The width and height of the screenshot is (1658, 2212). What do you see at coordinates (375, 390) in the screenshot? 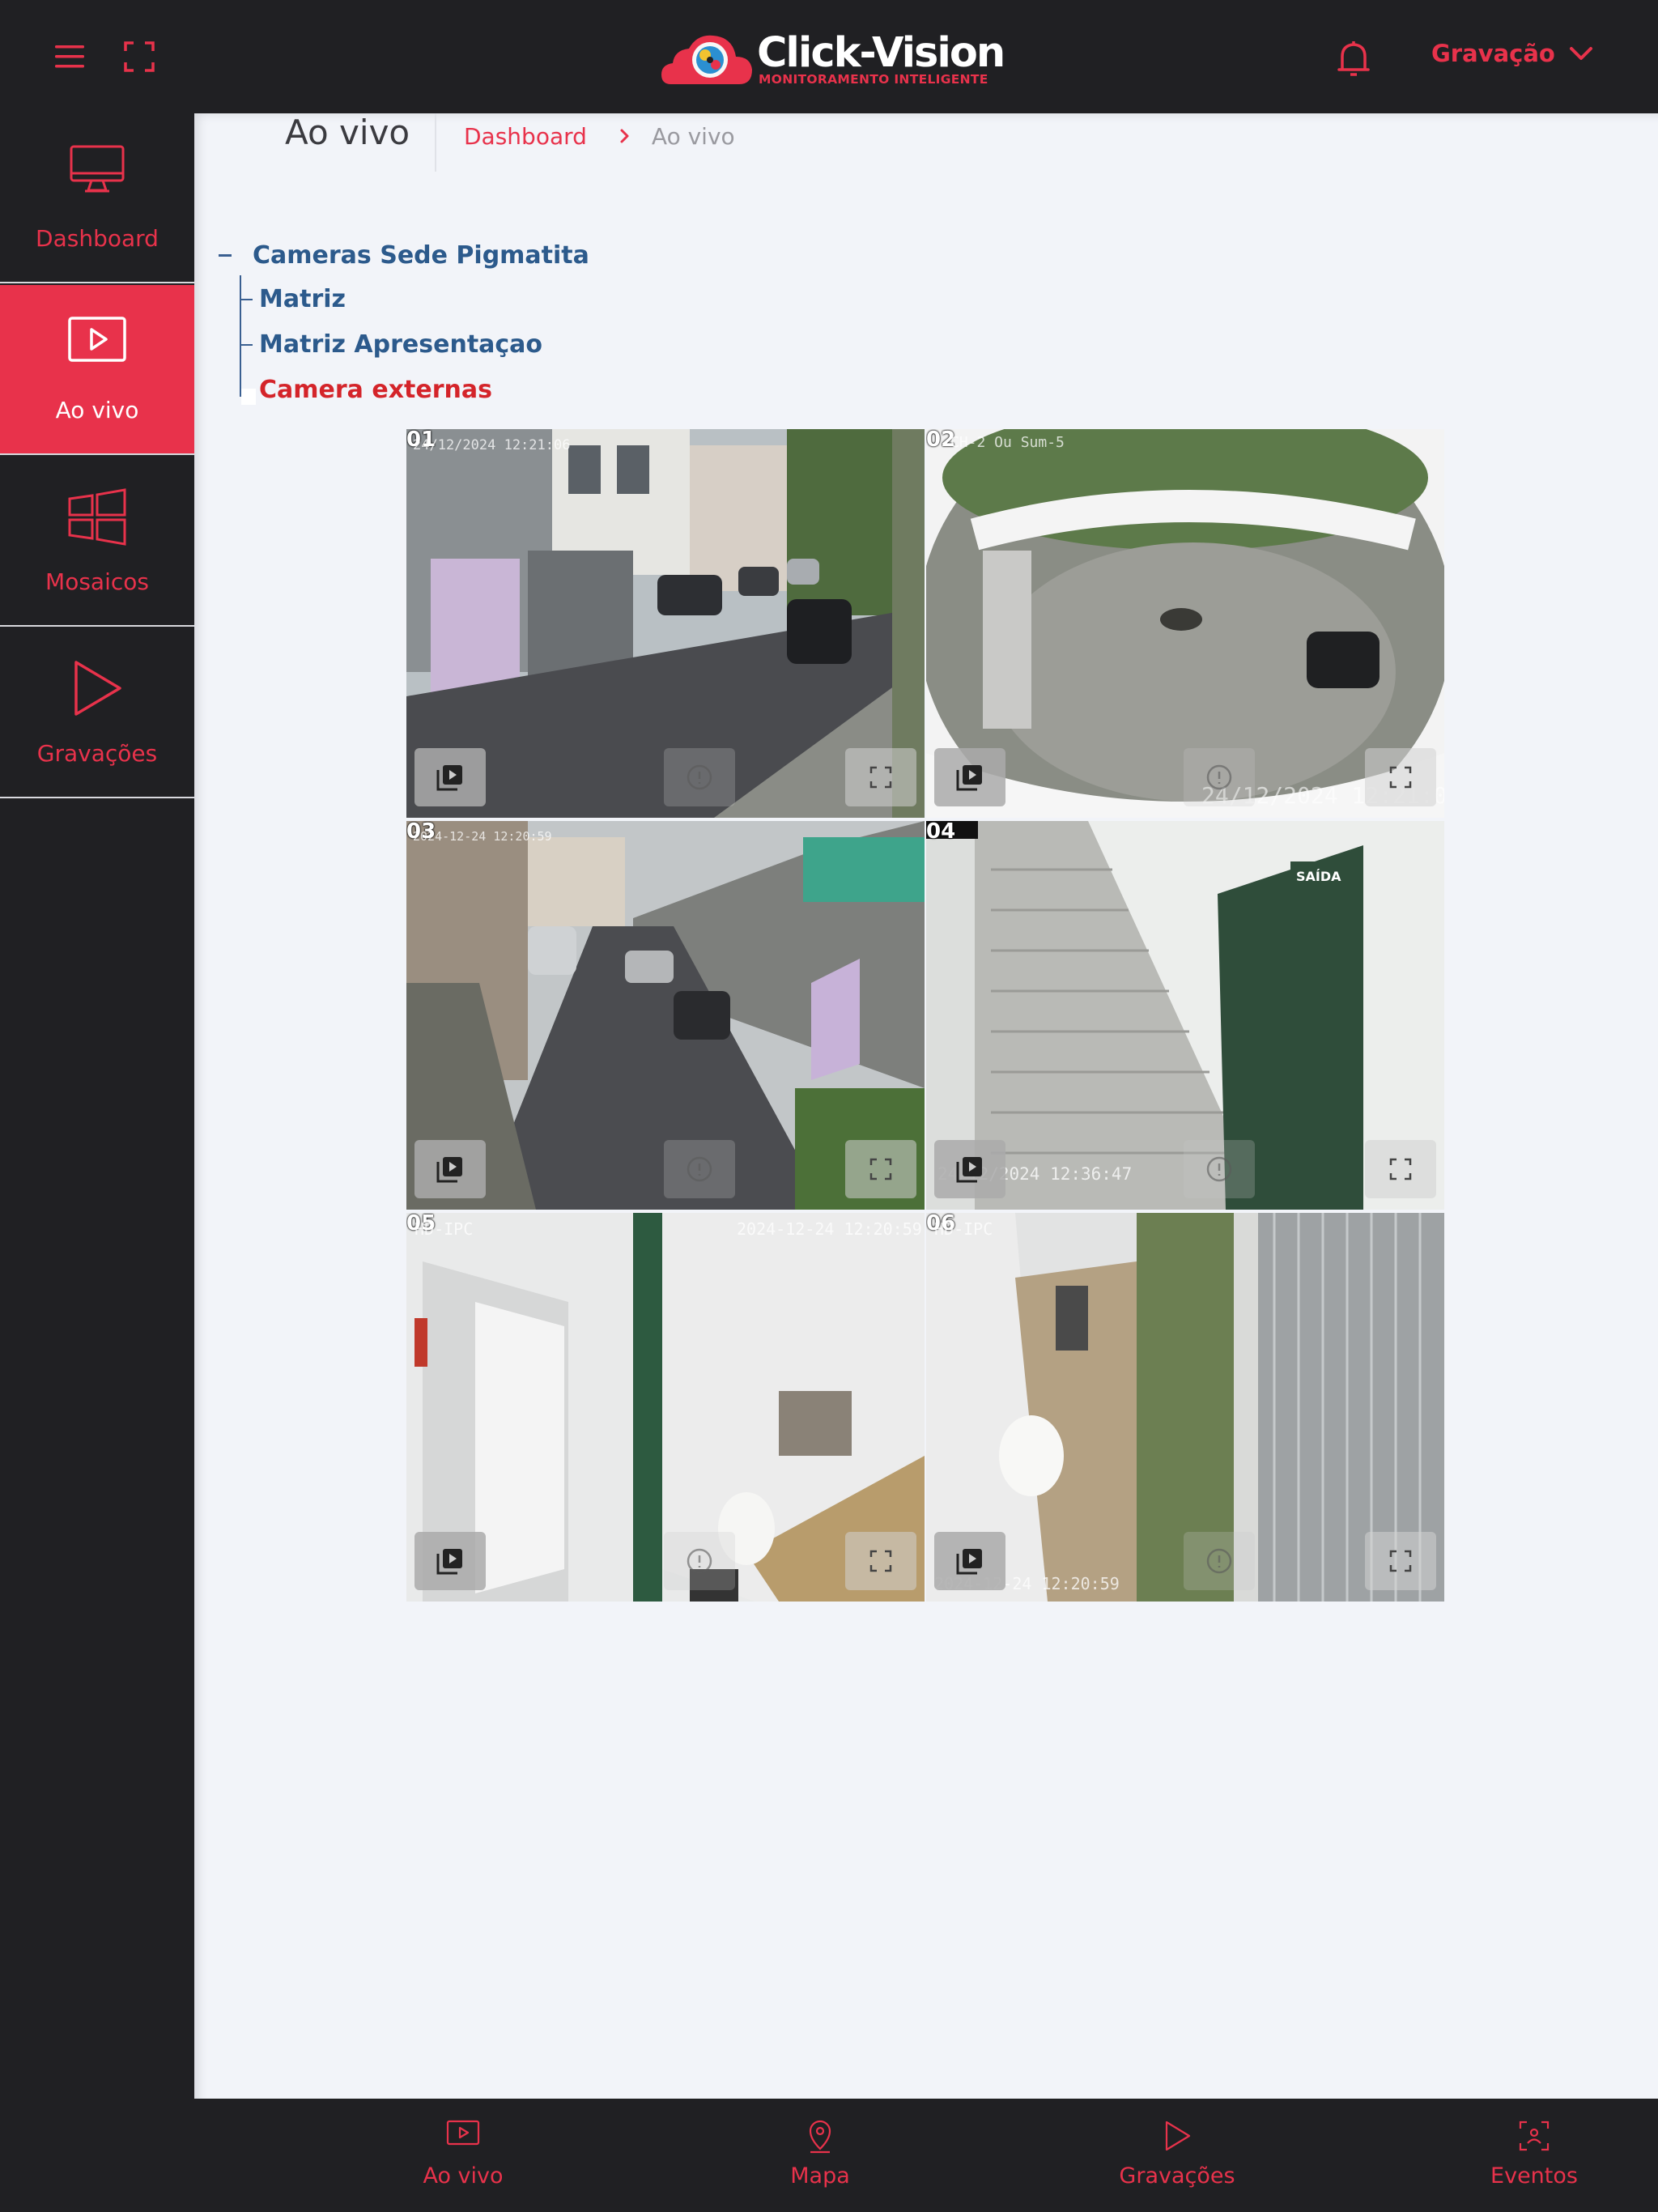
I see `tree-item-label: Camera externas` at bounding box center [375, 390].